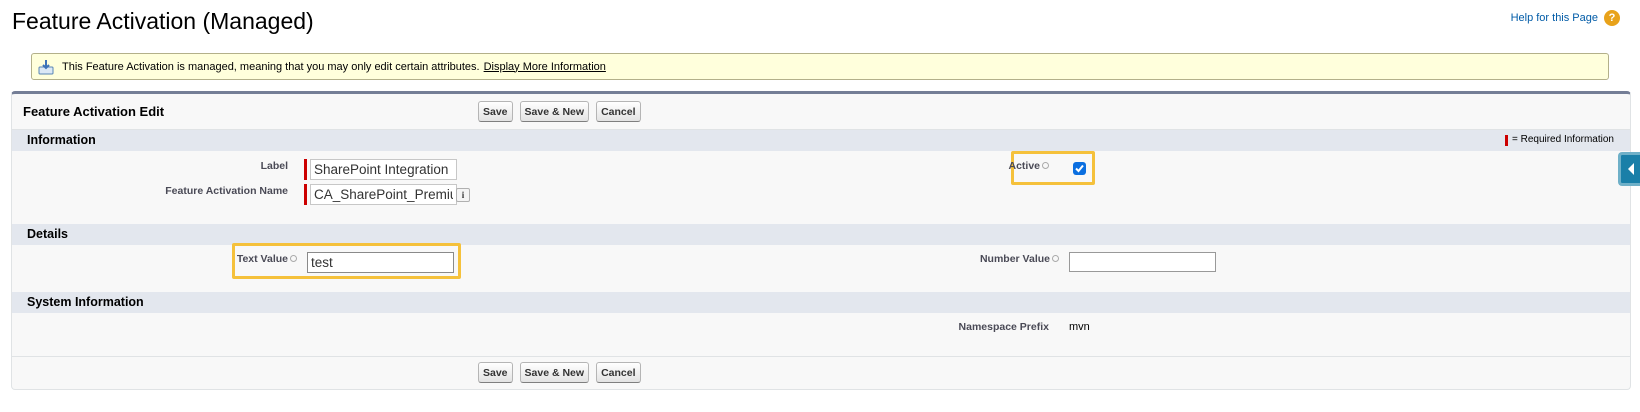  I want to click on required-legend: = Required Information, so click(1559, 140).